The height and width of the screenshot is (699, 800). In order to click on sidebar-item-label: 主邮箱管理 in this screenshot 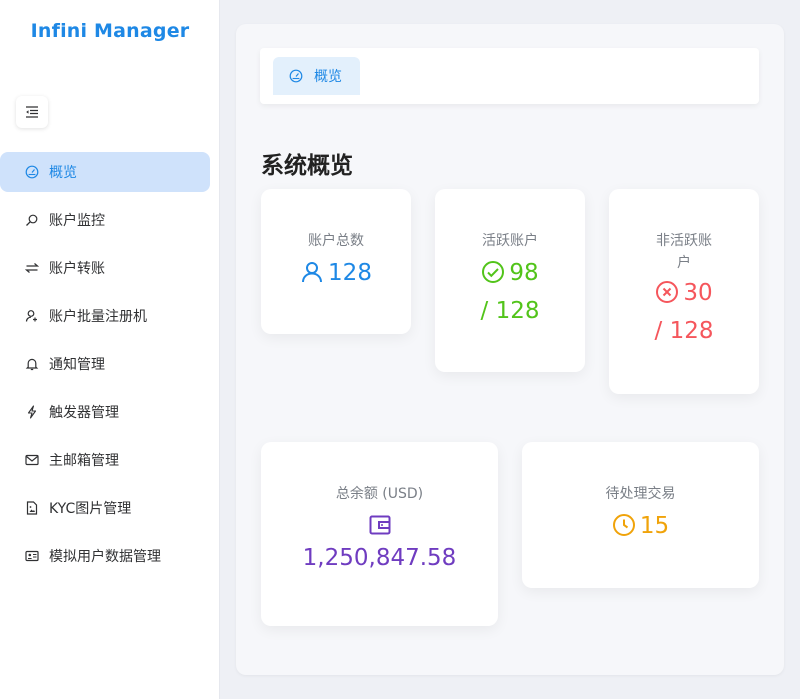, I will do `click(84, 461)`.